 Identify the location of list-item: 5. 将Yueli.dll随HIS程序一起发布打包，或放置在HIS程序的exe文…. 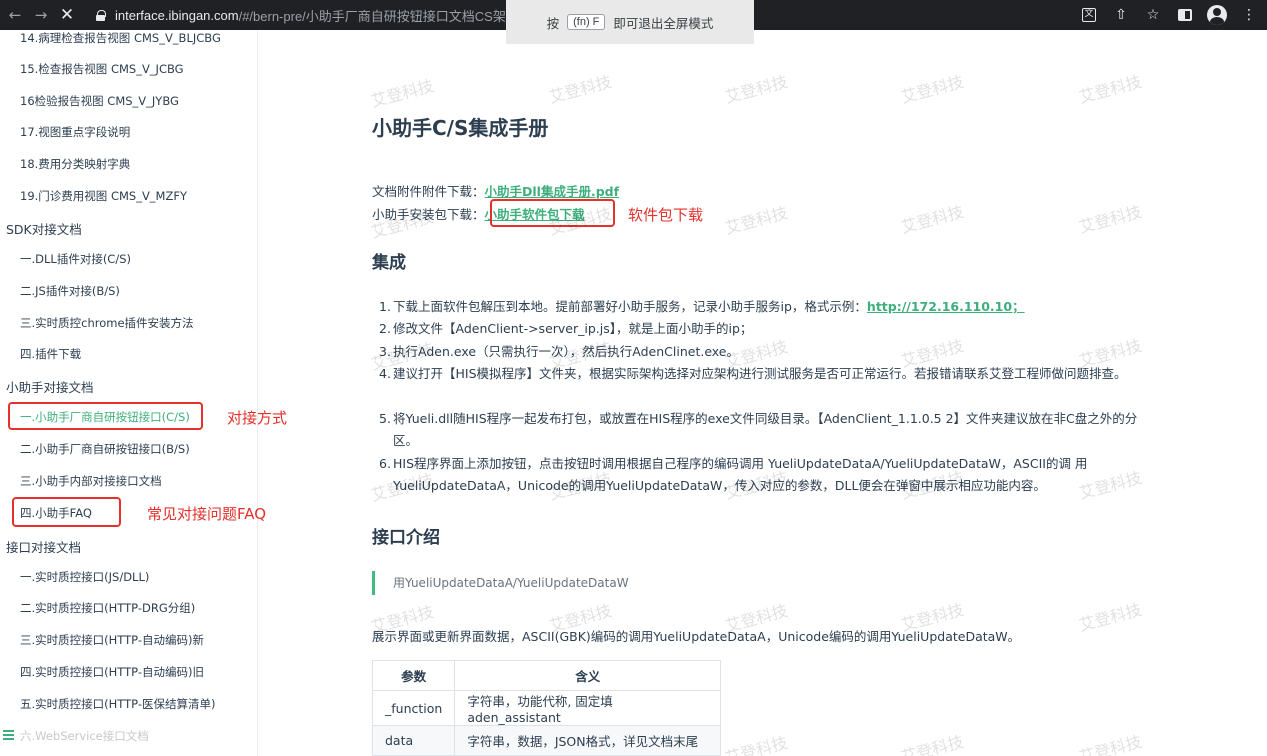
(769, 430).